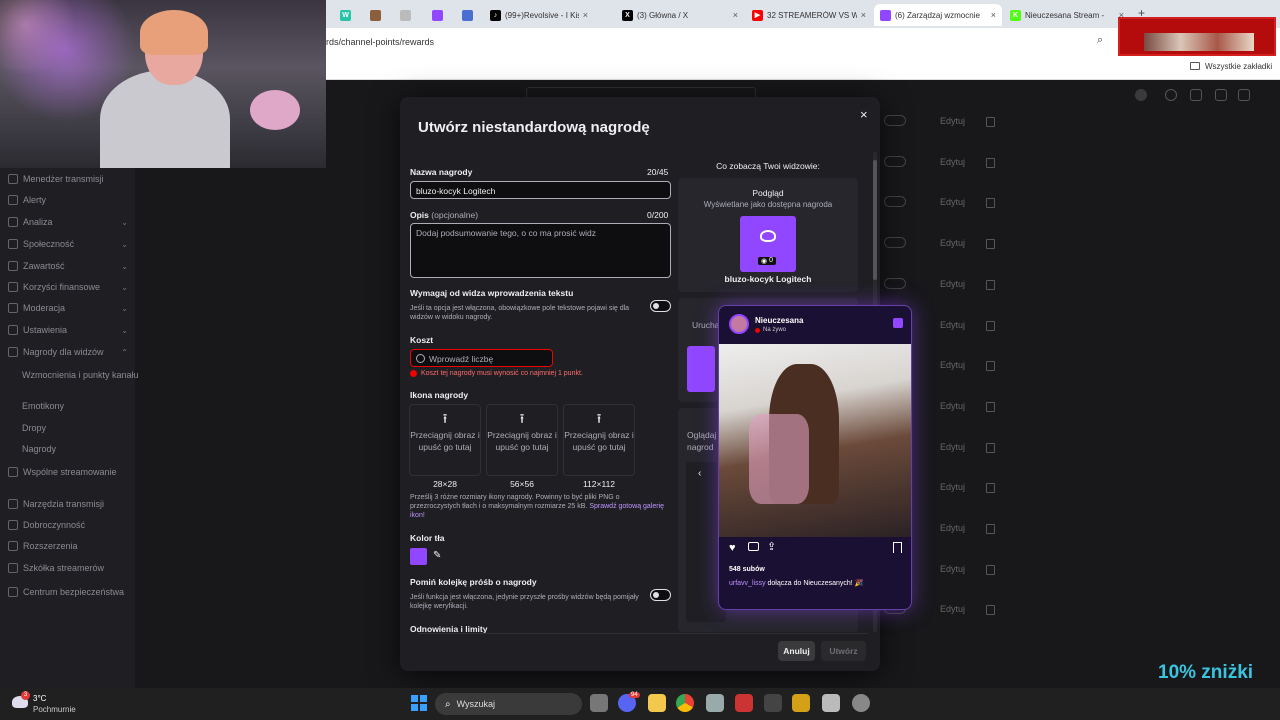  I want to click on sidebar-item: Dobroczynność, so click(68, 525).